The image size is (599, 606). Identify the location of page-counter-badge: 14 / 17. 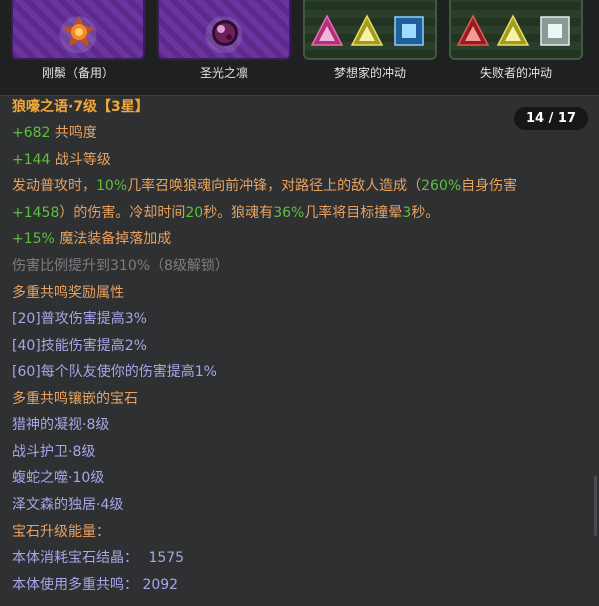
(551, 118).